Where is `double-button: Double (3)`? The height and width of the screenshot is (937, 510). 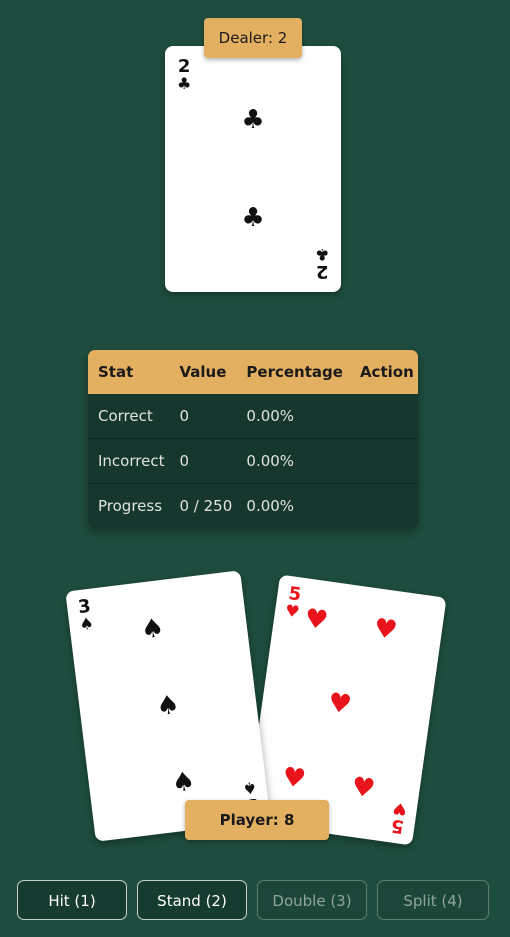 double-button: Double (3) is located at coordinates (312, 900).